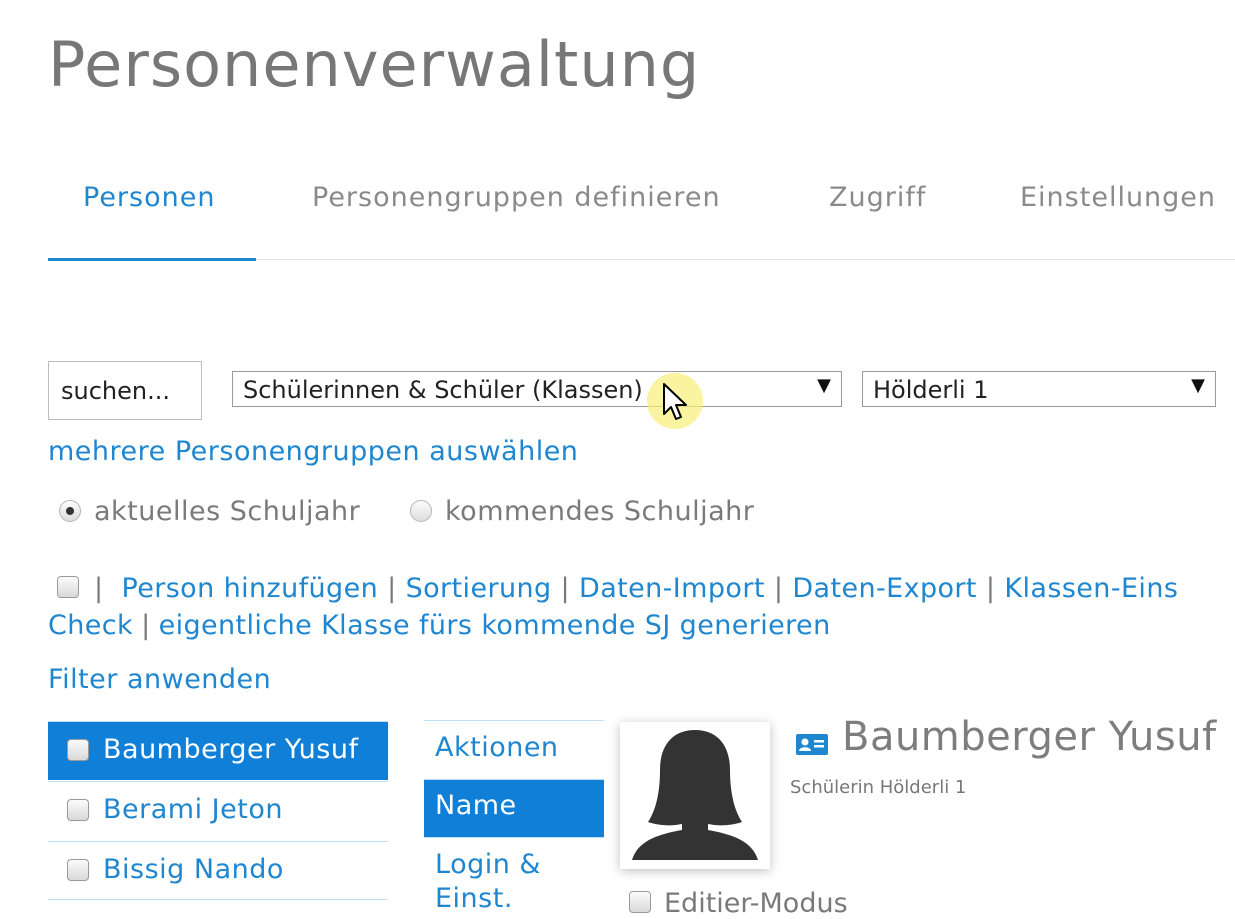 This screenshot has height=919, width=1235. Describe the element at coordinates (149, 197) in the screenshot. I see `tab-personen: Personen` at that location.